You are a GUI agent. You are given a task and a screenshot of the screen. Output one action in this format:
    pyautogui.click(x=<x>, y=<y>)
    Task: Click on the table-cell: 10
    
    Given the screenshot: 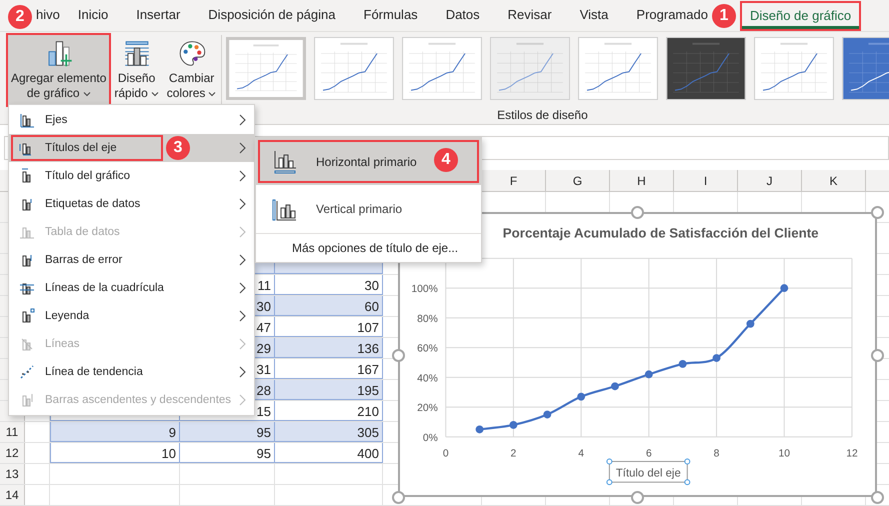 What is the action you would take?
    pyautogui.click(x=115, y=453)
    